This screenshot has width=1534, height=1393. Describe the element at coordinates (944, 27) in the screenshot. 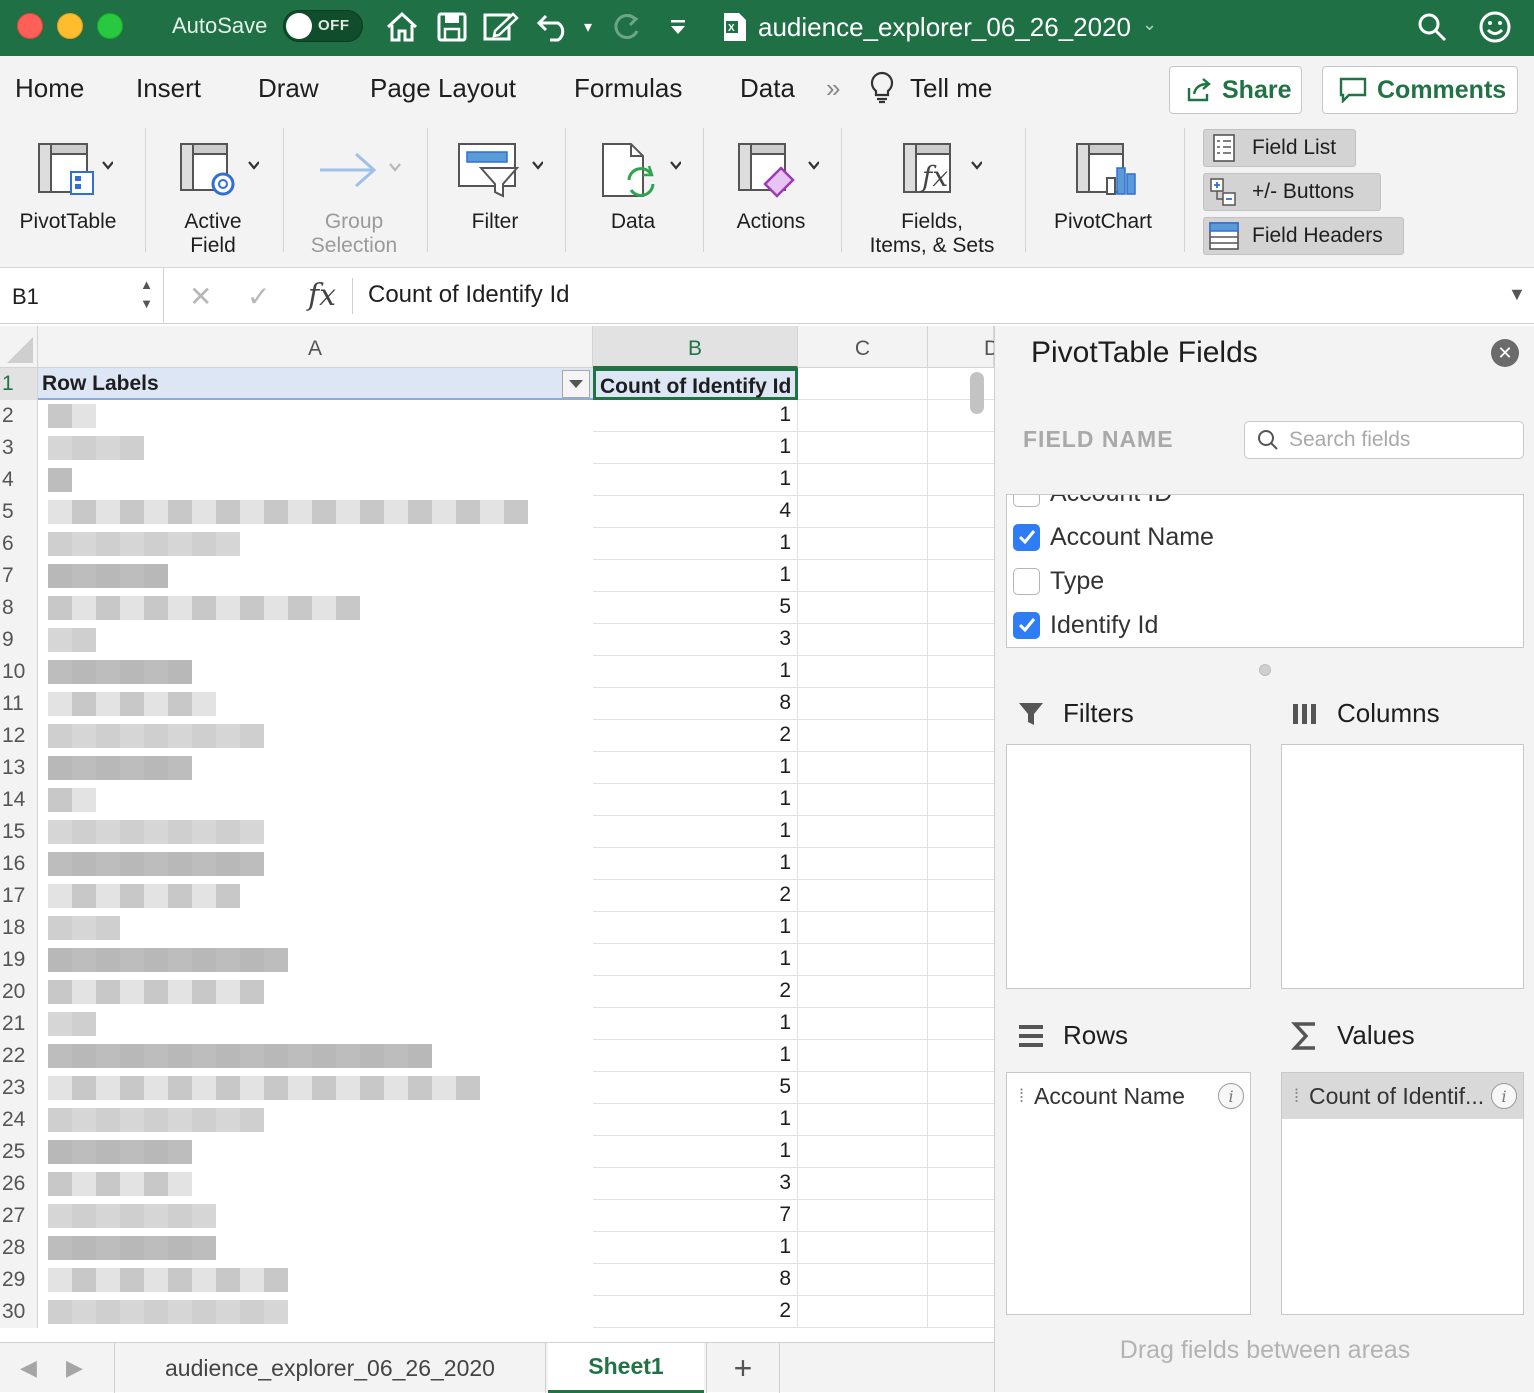

I see `document-title: audience_explorer_06_26_2020` at that location.